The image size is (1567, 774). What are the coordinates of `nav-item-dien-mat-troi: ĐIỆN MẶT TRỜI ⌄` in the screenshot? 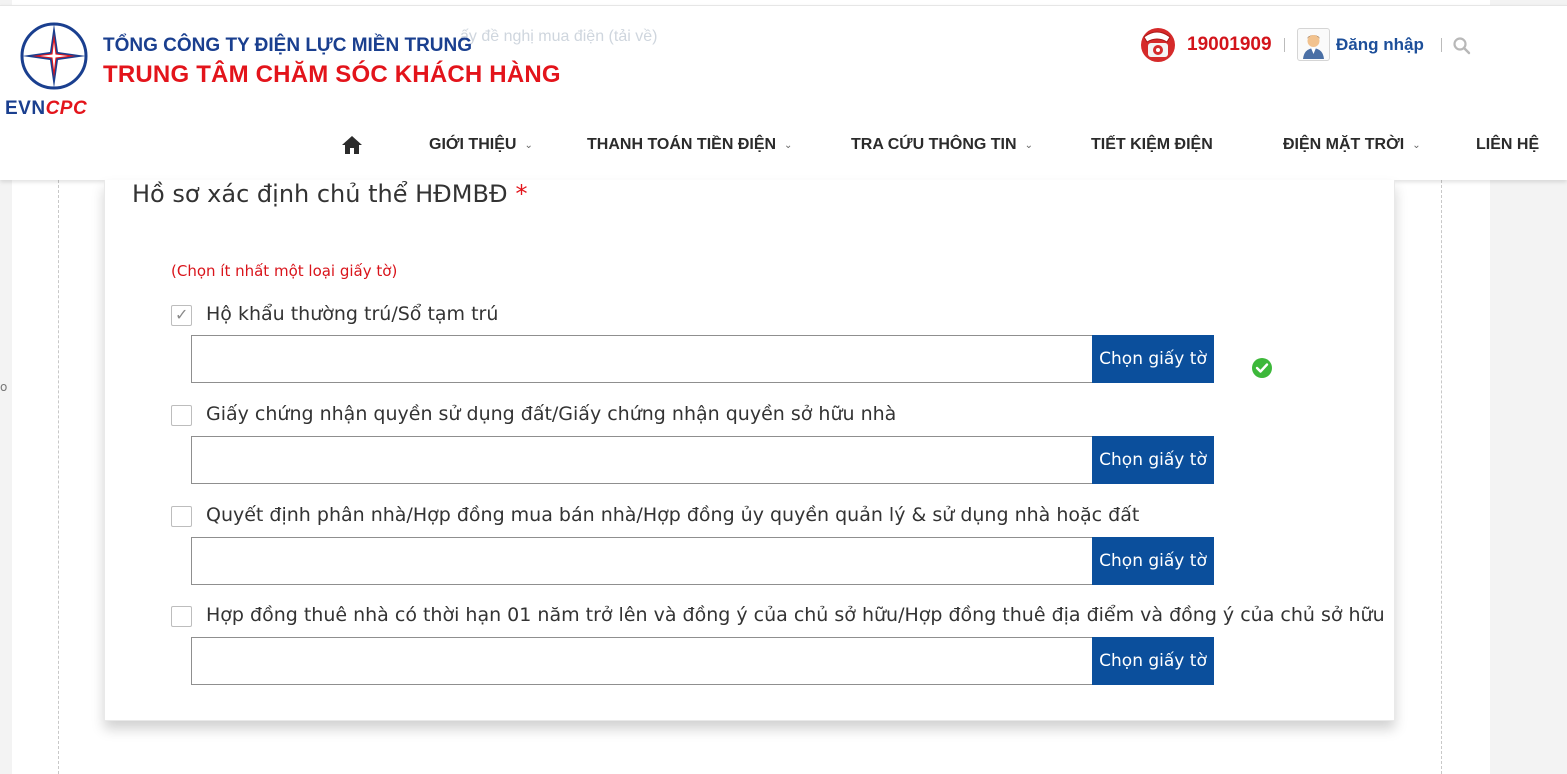 It's located at (1352, 145).